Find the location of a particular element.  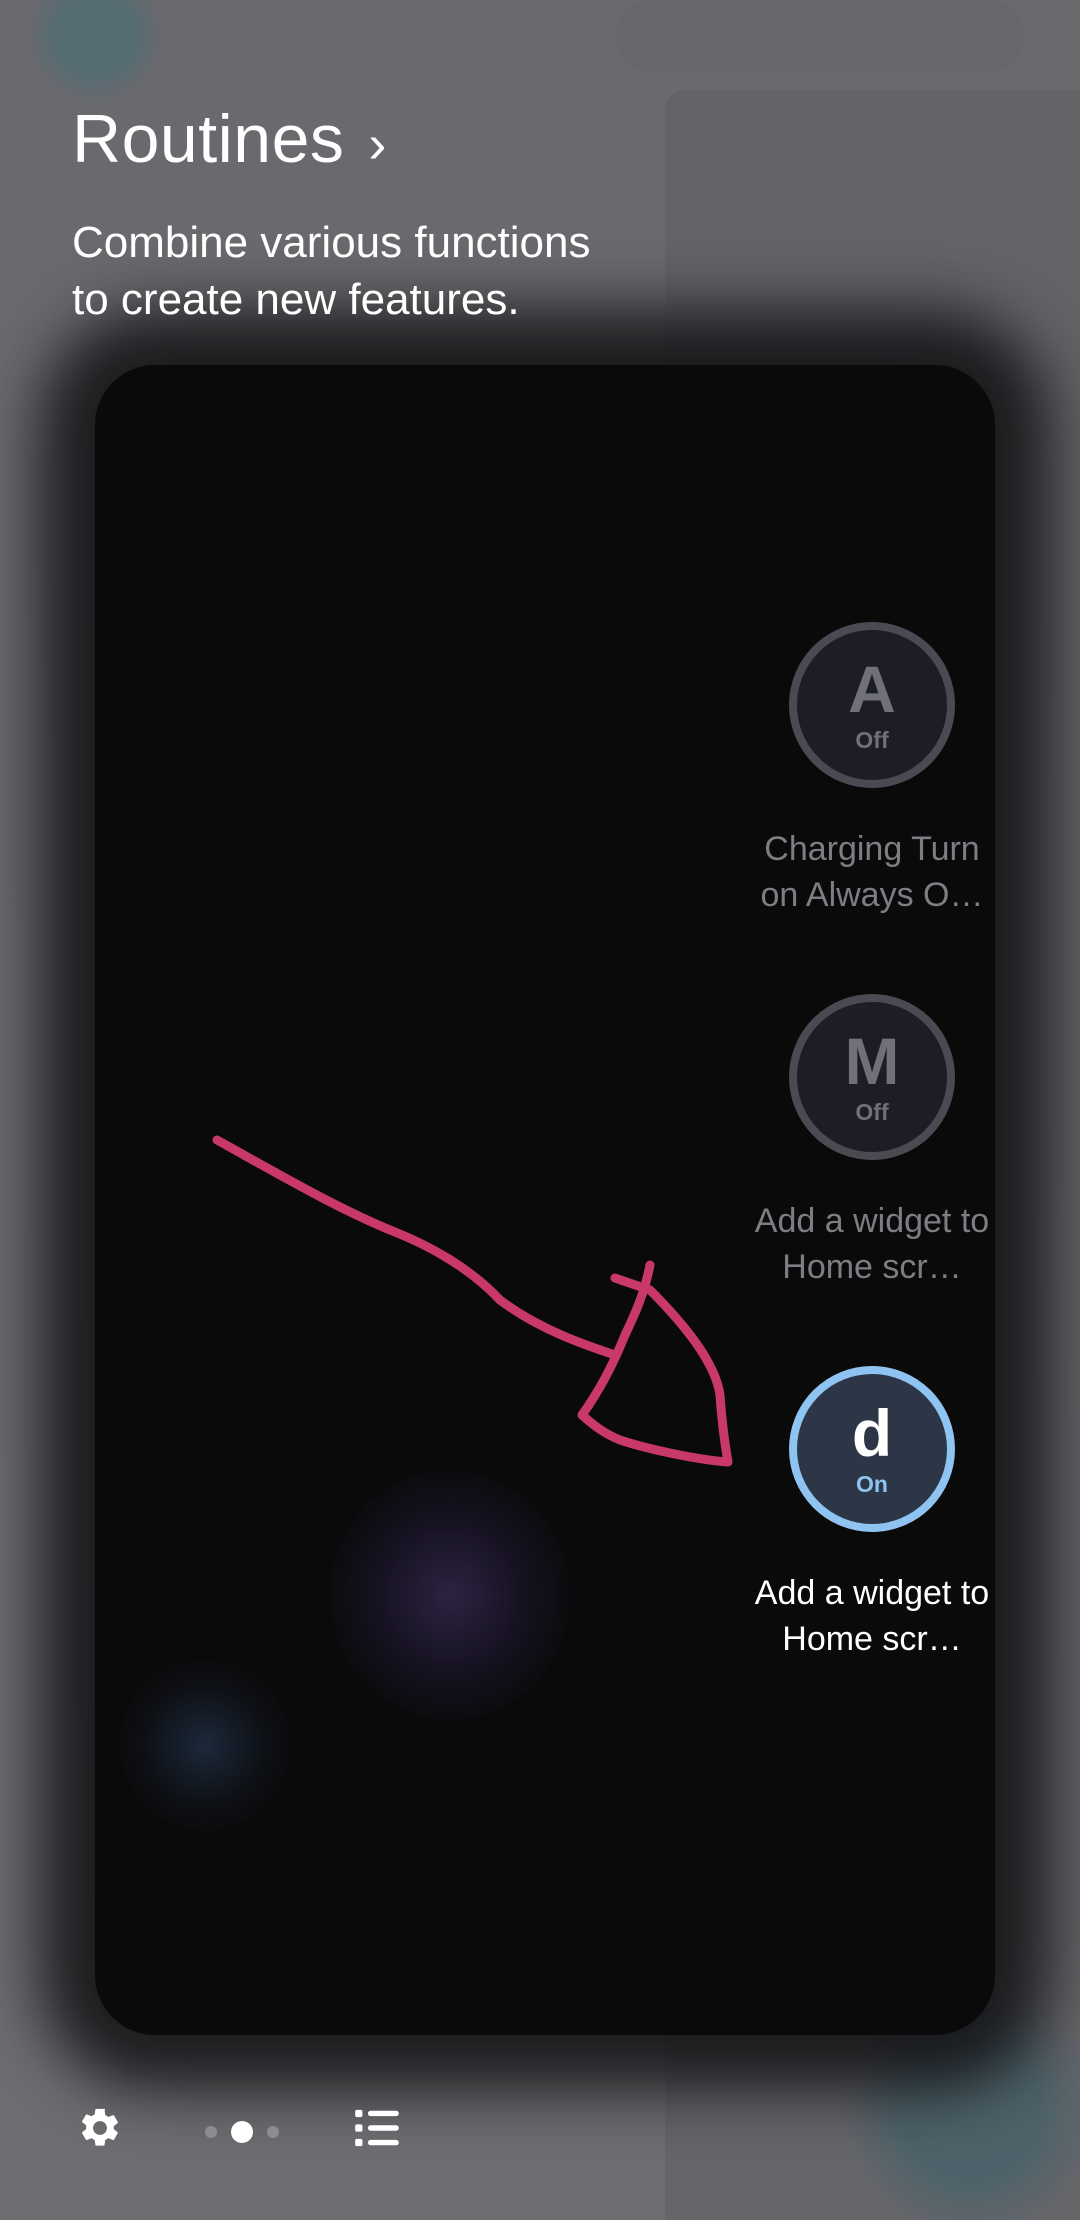

page-dot-active is located at coordinates (242, 2132).